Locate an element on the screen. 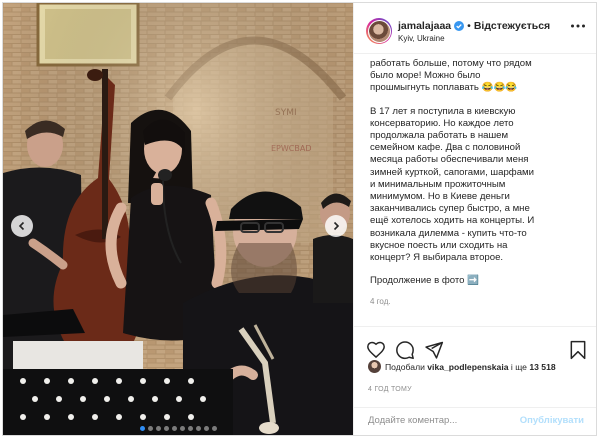 This screenshot has width=600, height=439. previous-photo-button is located at coordinates (22, 226).